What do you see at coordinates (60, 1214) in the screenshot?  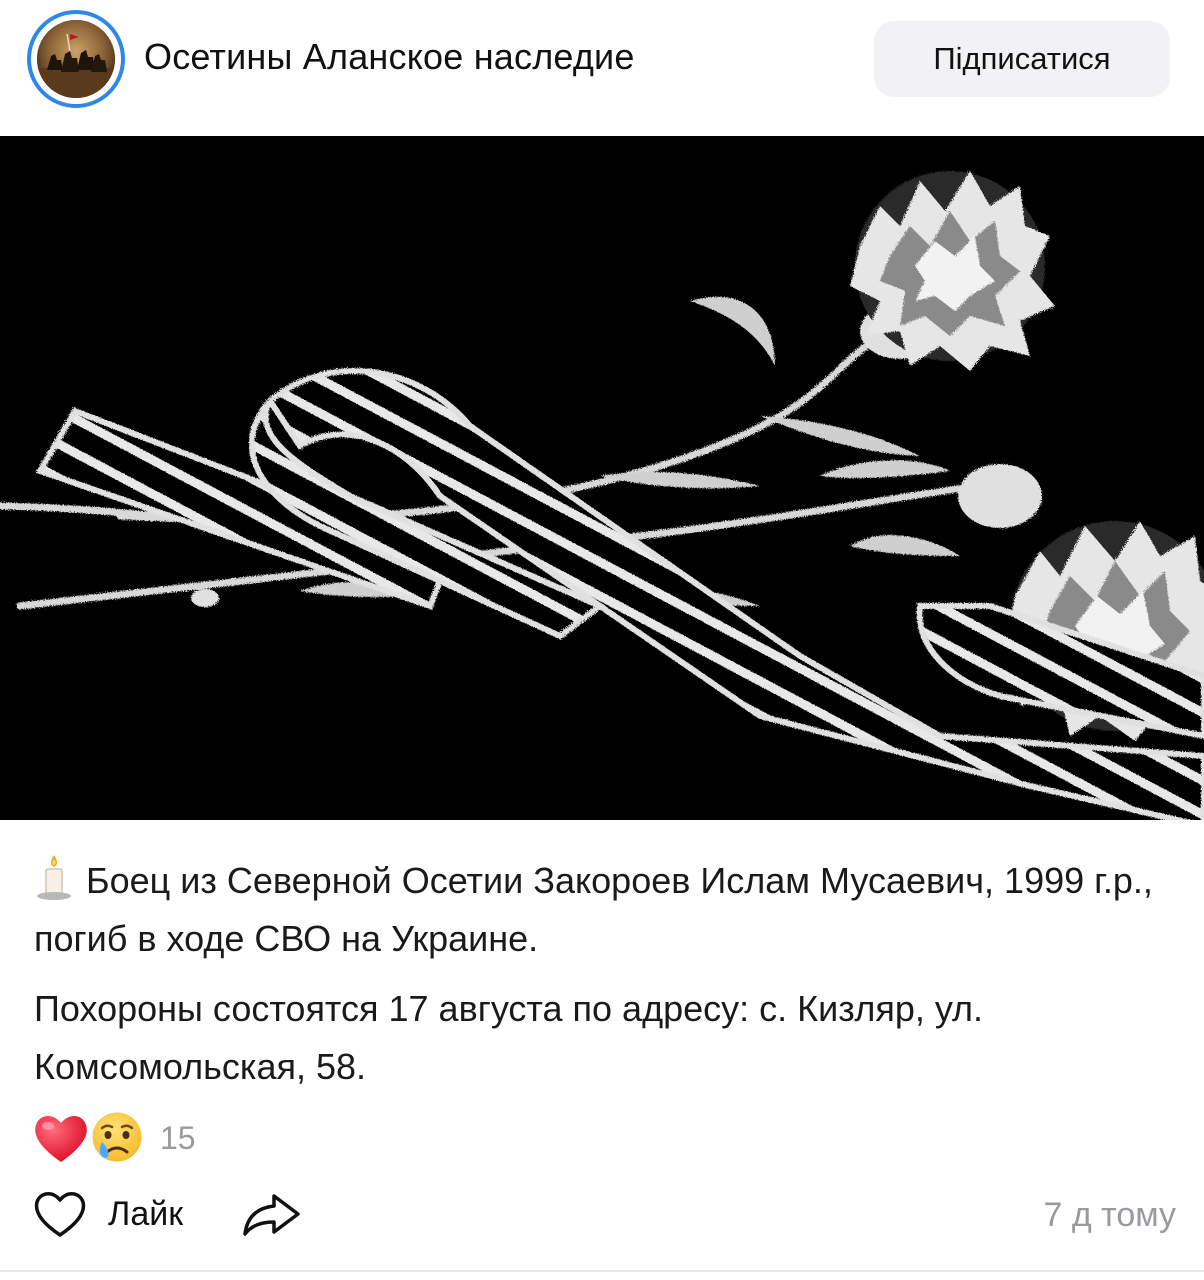 I see `heart-outline-icon` at bounding box center [60, 1214].